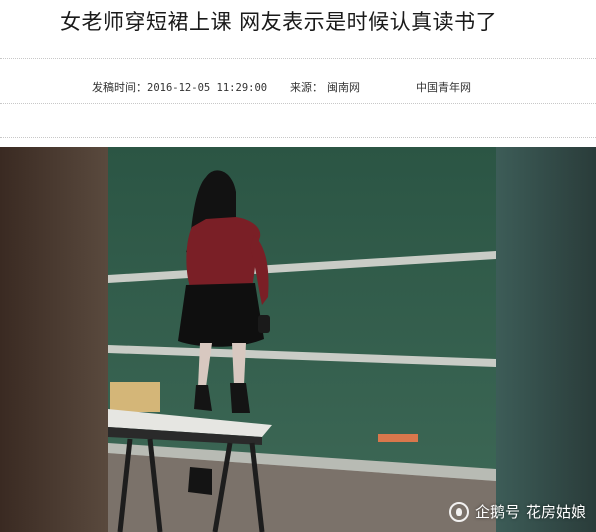  What do you see at coordinates (306, 87) in the screenshot?
I see `source-label: 来源：` at bounding box center [306, 87].